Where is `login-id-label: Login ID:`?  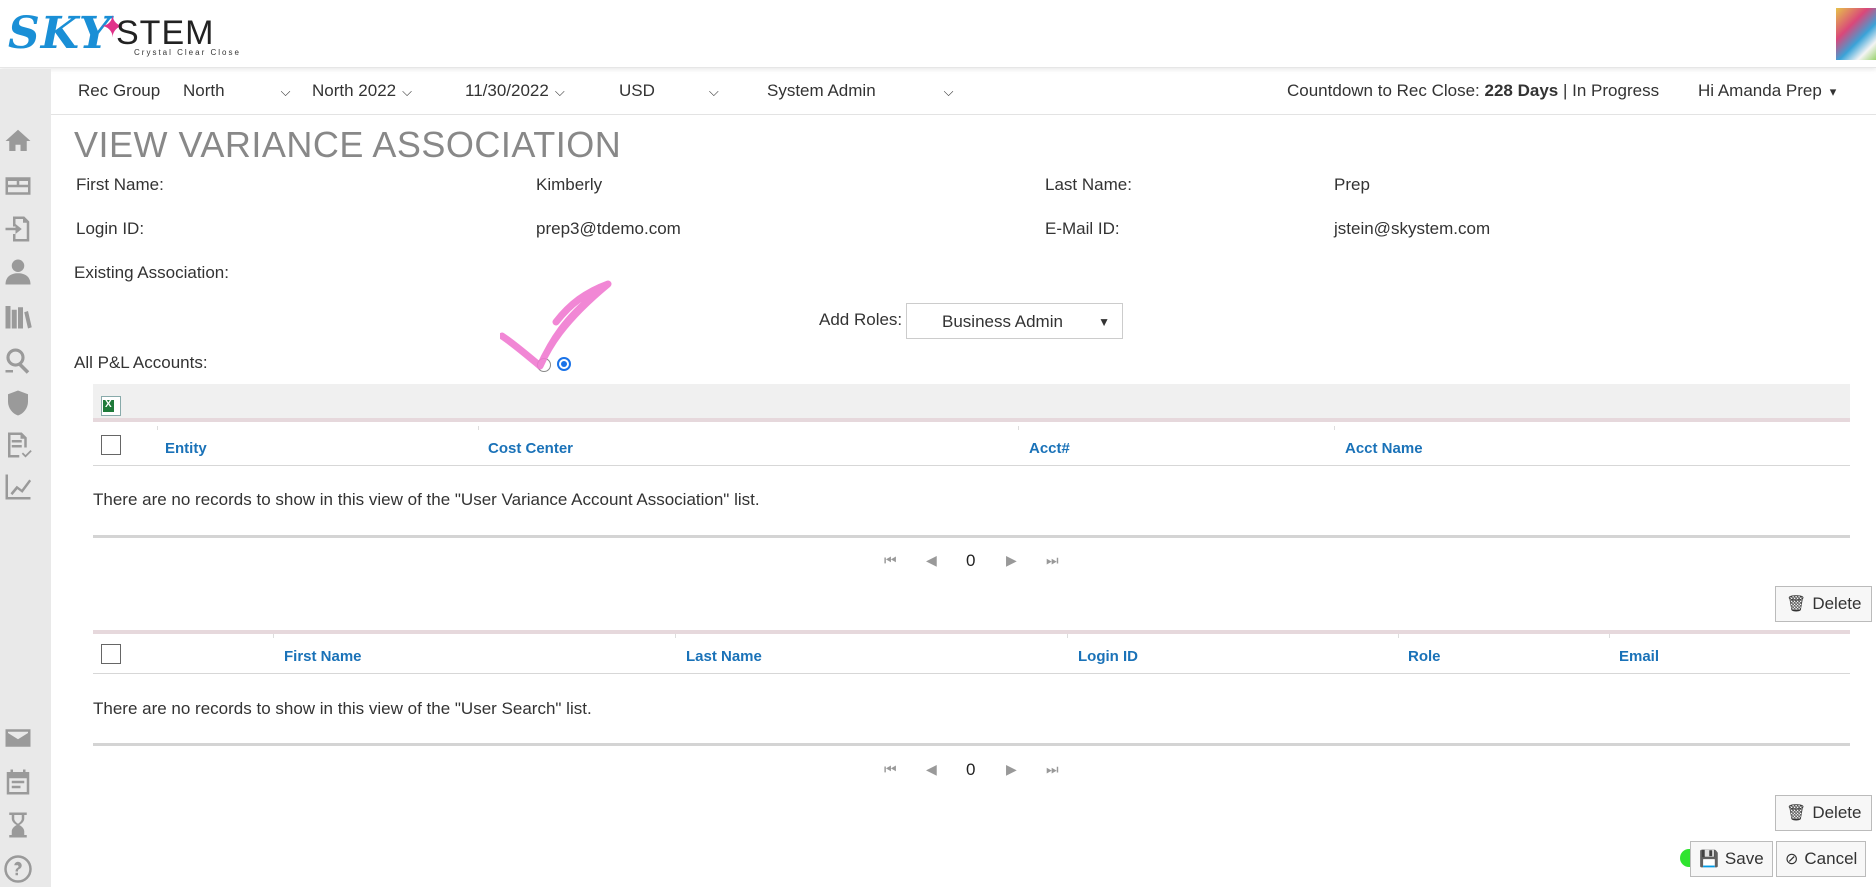
login-id-label: Login ID: is located at coordinates (110, 228).